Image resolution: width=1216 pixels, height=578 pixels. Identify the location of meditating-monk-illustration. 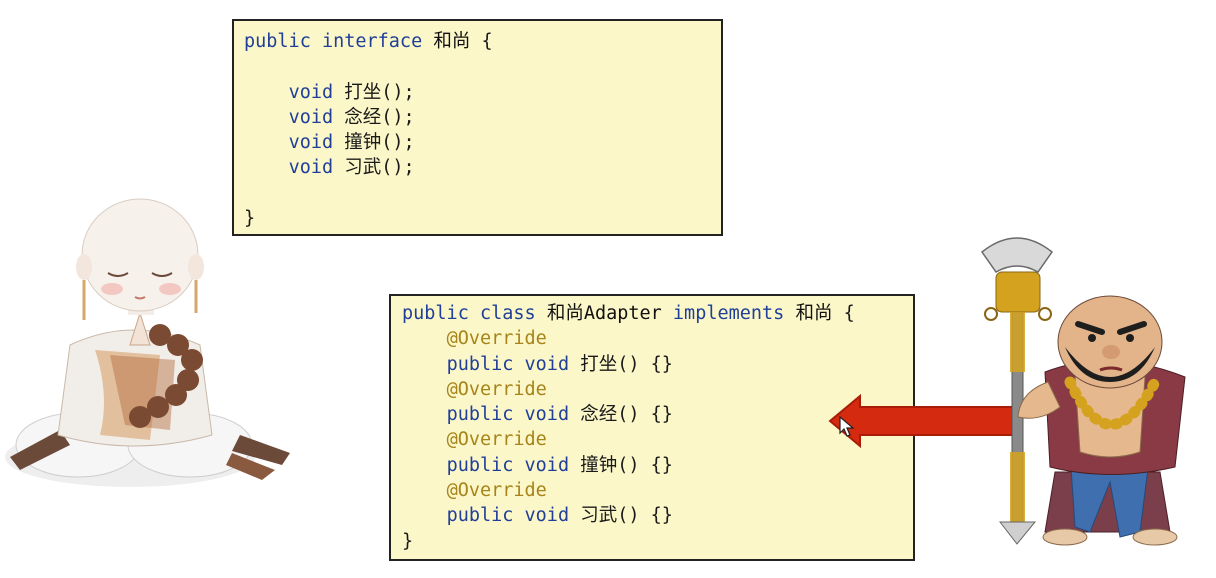
(147, 342).